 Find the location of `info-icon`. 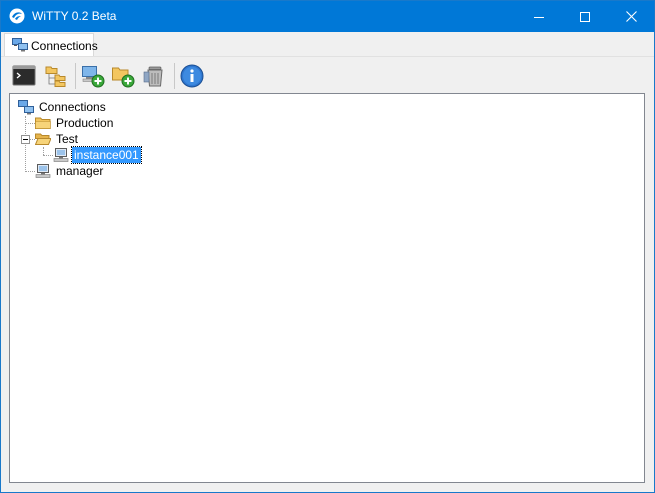

info-icon is located at coordinates (192, 76).